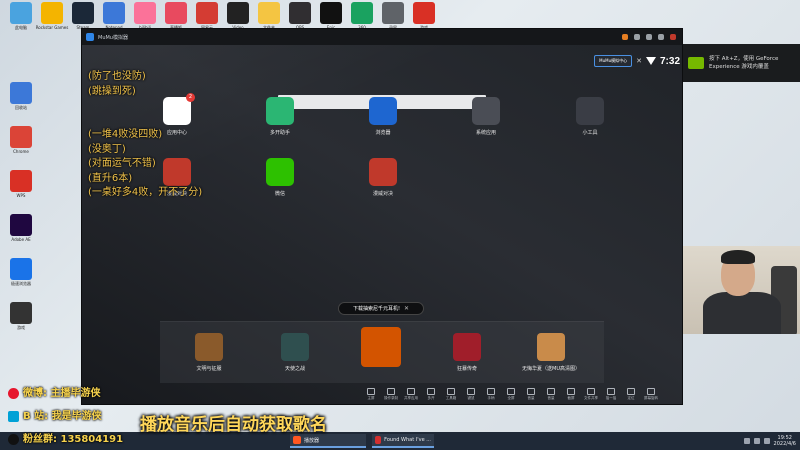  Describe the element at coordinates (611, 398) in the screenshot. I see `toolbar-label: 摇一摇` at that location.